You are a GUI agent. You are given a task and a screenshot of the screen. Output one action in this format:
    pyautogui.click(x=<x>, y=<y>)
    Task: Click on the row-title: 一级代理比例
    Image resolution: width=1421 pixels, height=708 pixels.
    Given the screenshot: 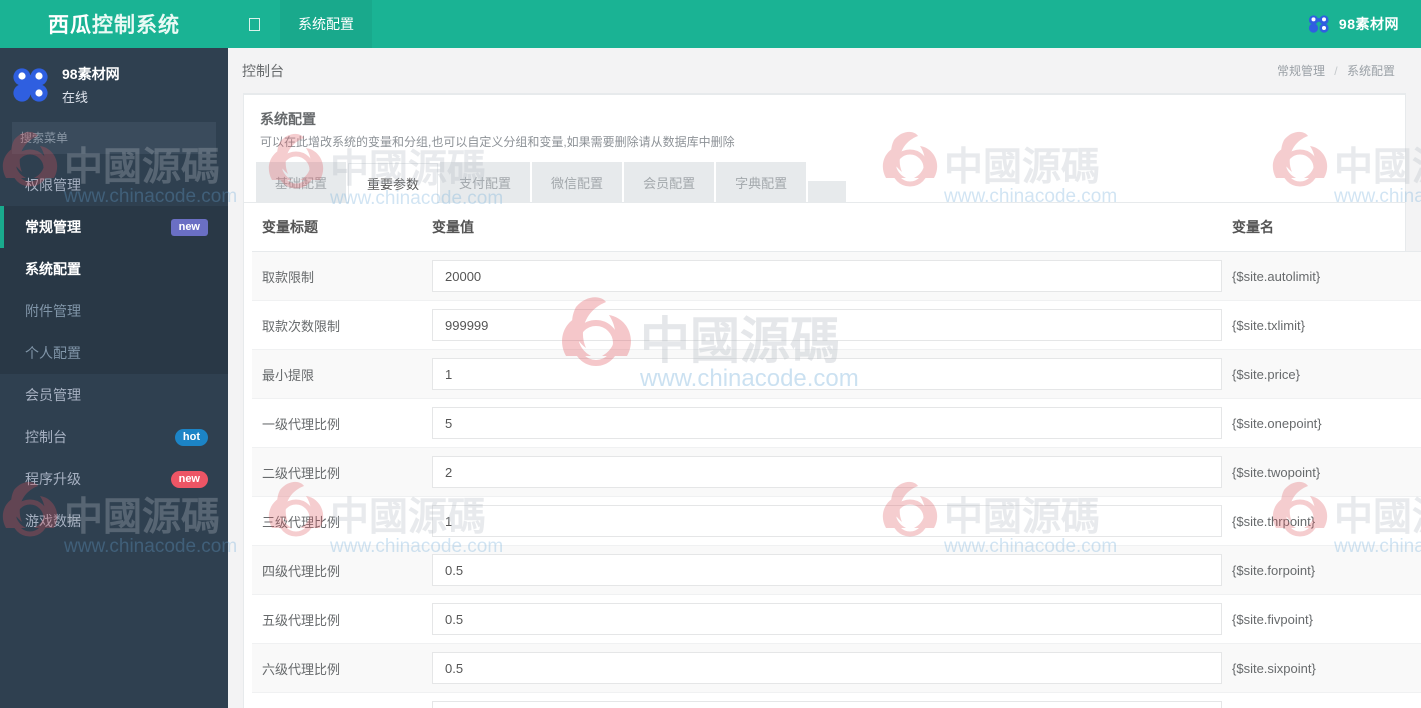 What is the action you would take?
    pyautogui.click(x=342, y=423)
    